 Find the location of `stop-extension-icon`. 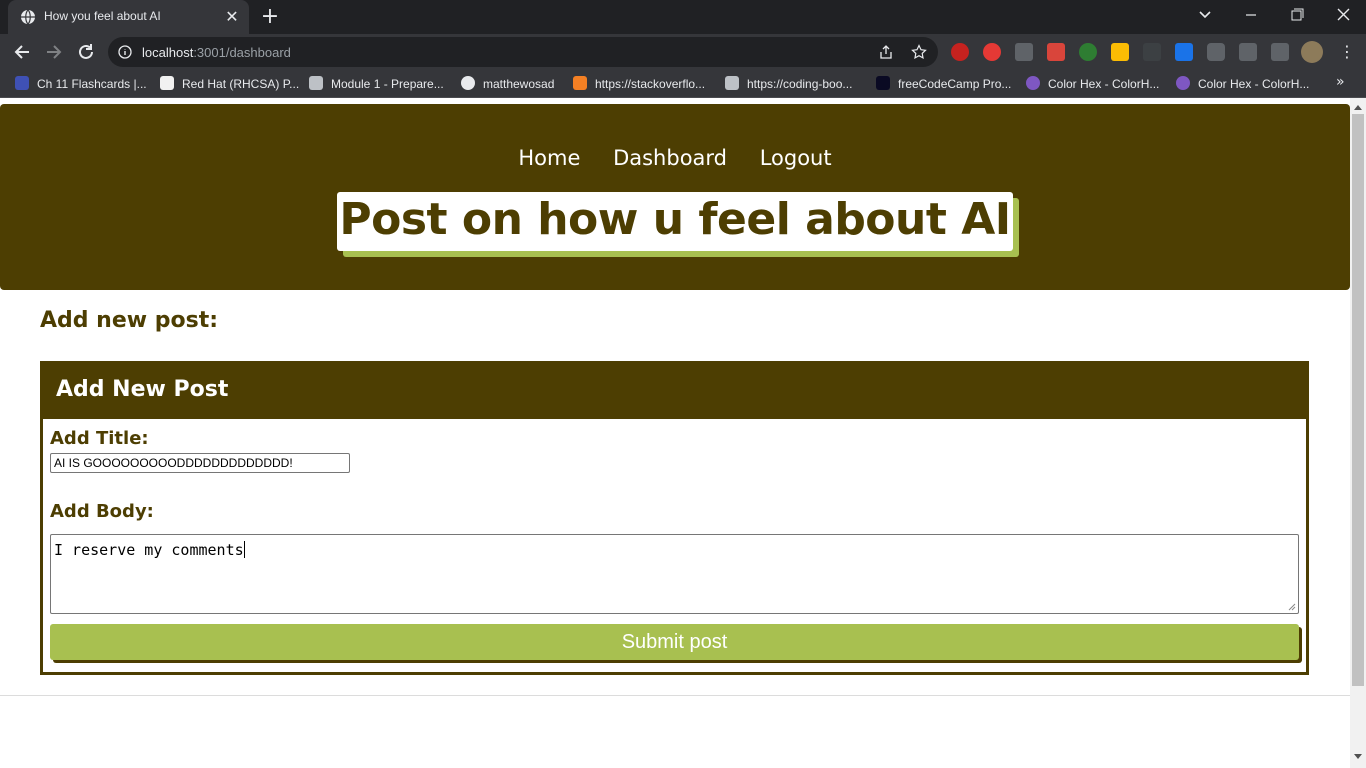

stop-extension-icon is located at coordinates (992, 52).